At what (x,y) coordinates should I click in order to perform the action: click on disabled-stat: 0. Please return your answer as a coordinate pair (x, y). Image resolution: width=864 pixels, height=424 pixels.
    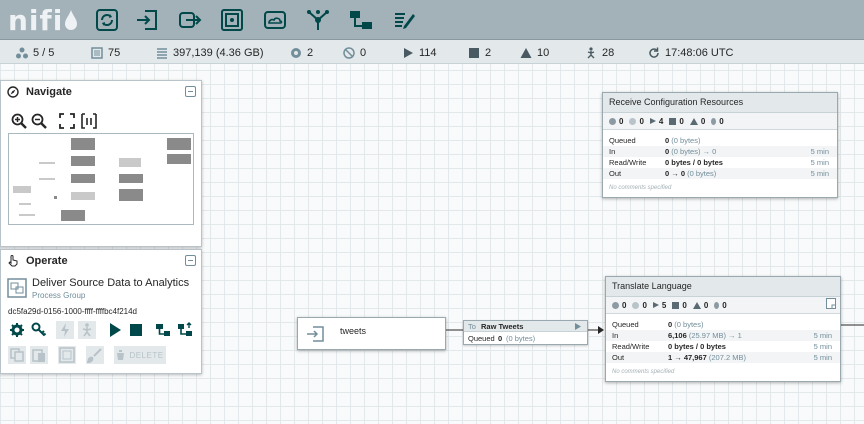
    Looking at the image, I should click on (720, 305).